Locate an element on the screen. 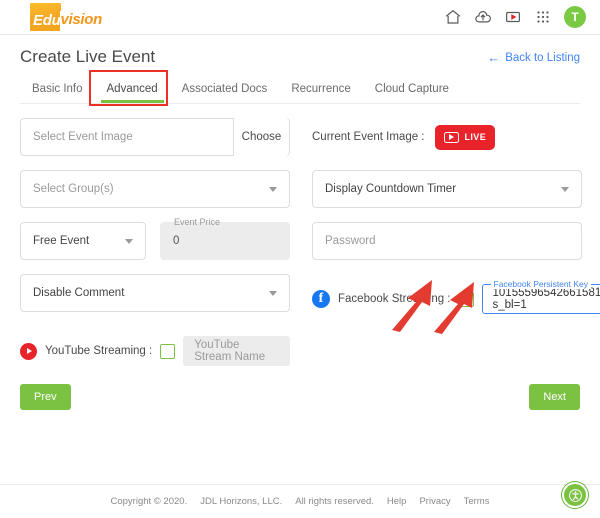 This screenshot has width=600, height=518. next-button: Next is located at coordinates (554, 397).